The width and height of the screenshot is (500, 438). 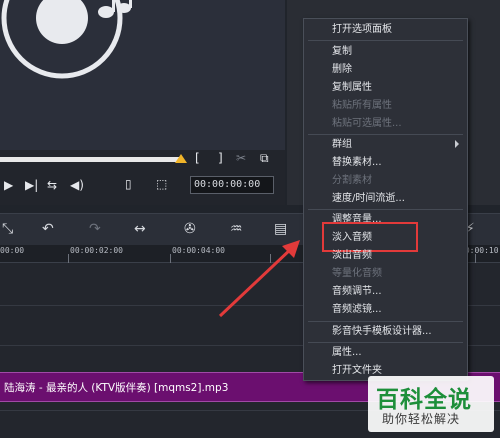 I want to click on submenu-arrow-icon, so click(x=457, y=144).